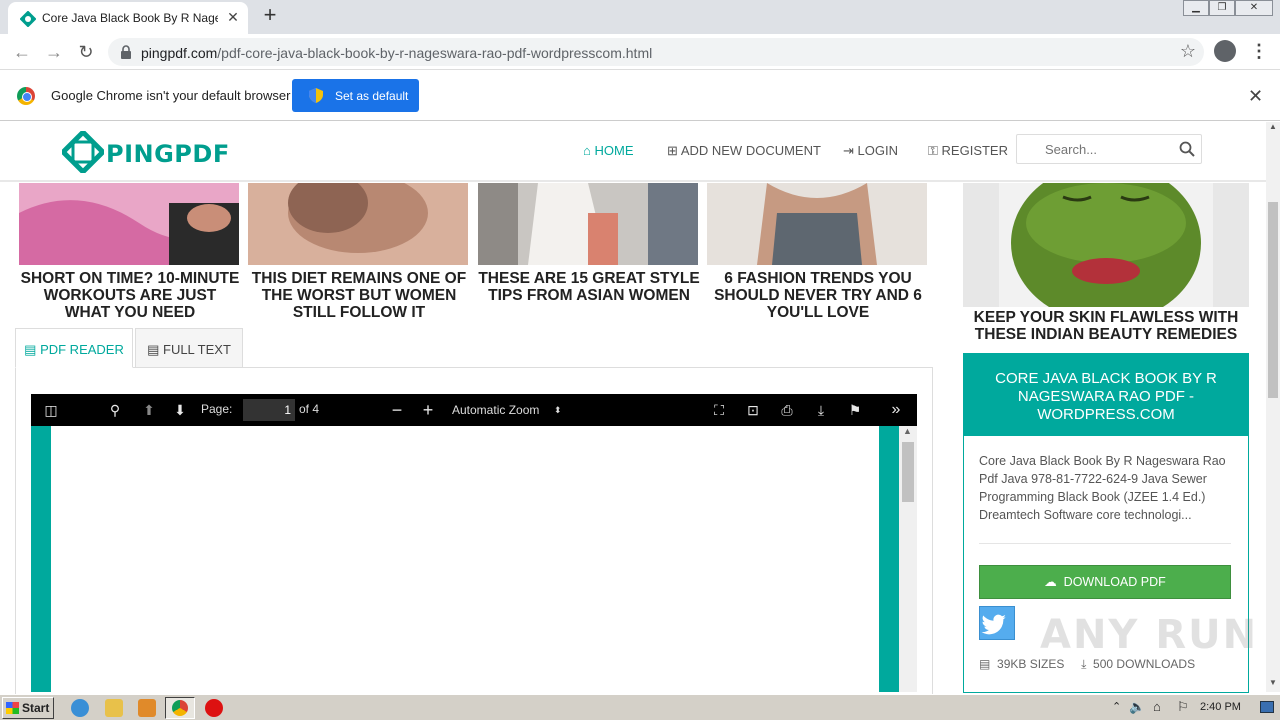 This screenshot has width=1280, height=720. I want to click on open-file-icon: ⊡, so click(753, 410).